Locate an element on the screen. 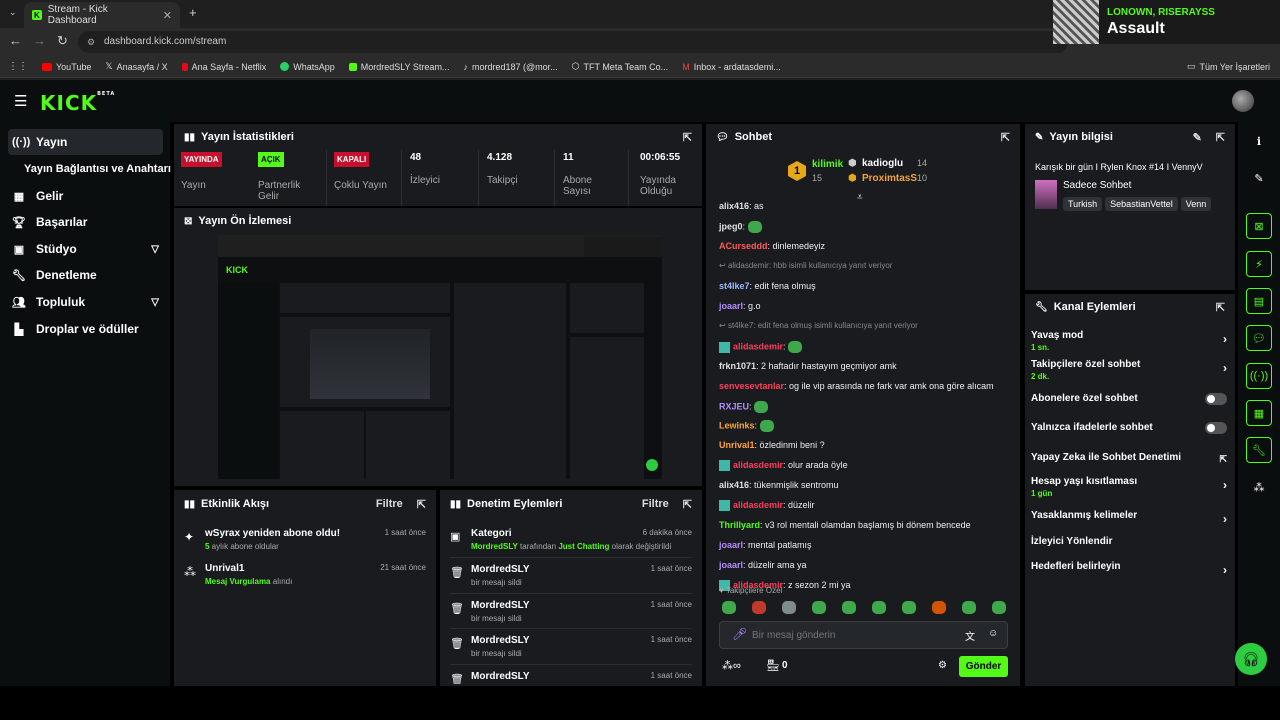  document-icon: ▤ is located at coordinates (1259, 301).